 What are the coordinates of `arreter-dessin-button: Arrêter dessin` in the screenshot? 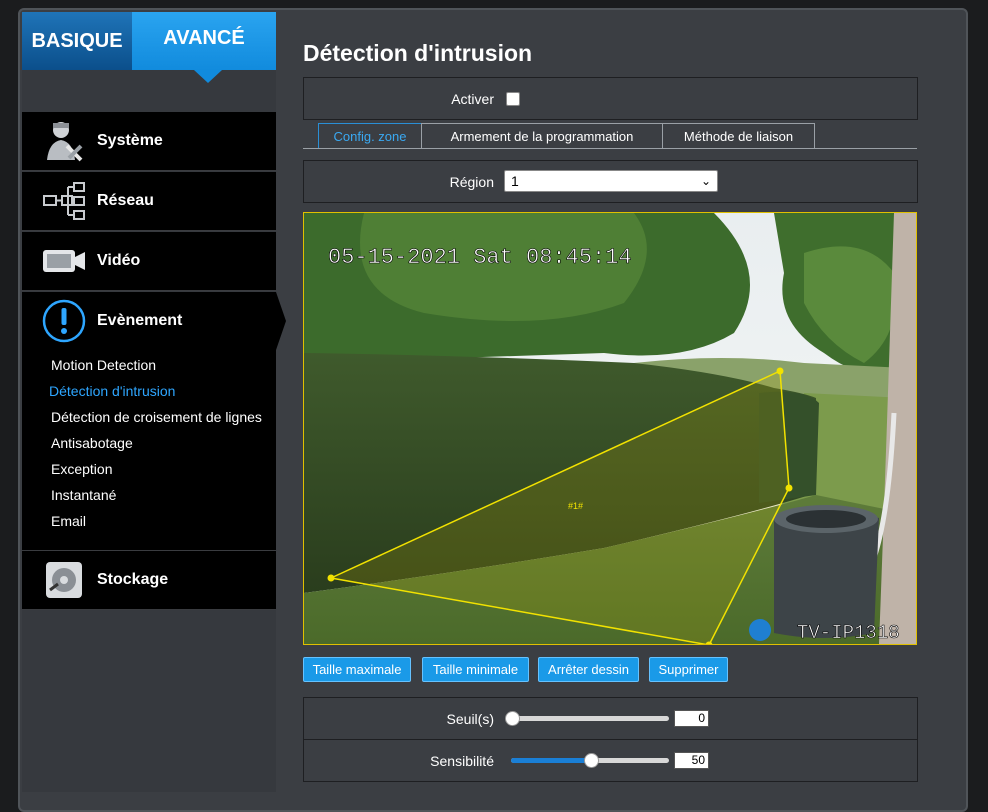 It's located at (588, 669).